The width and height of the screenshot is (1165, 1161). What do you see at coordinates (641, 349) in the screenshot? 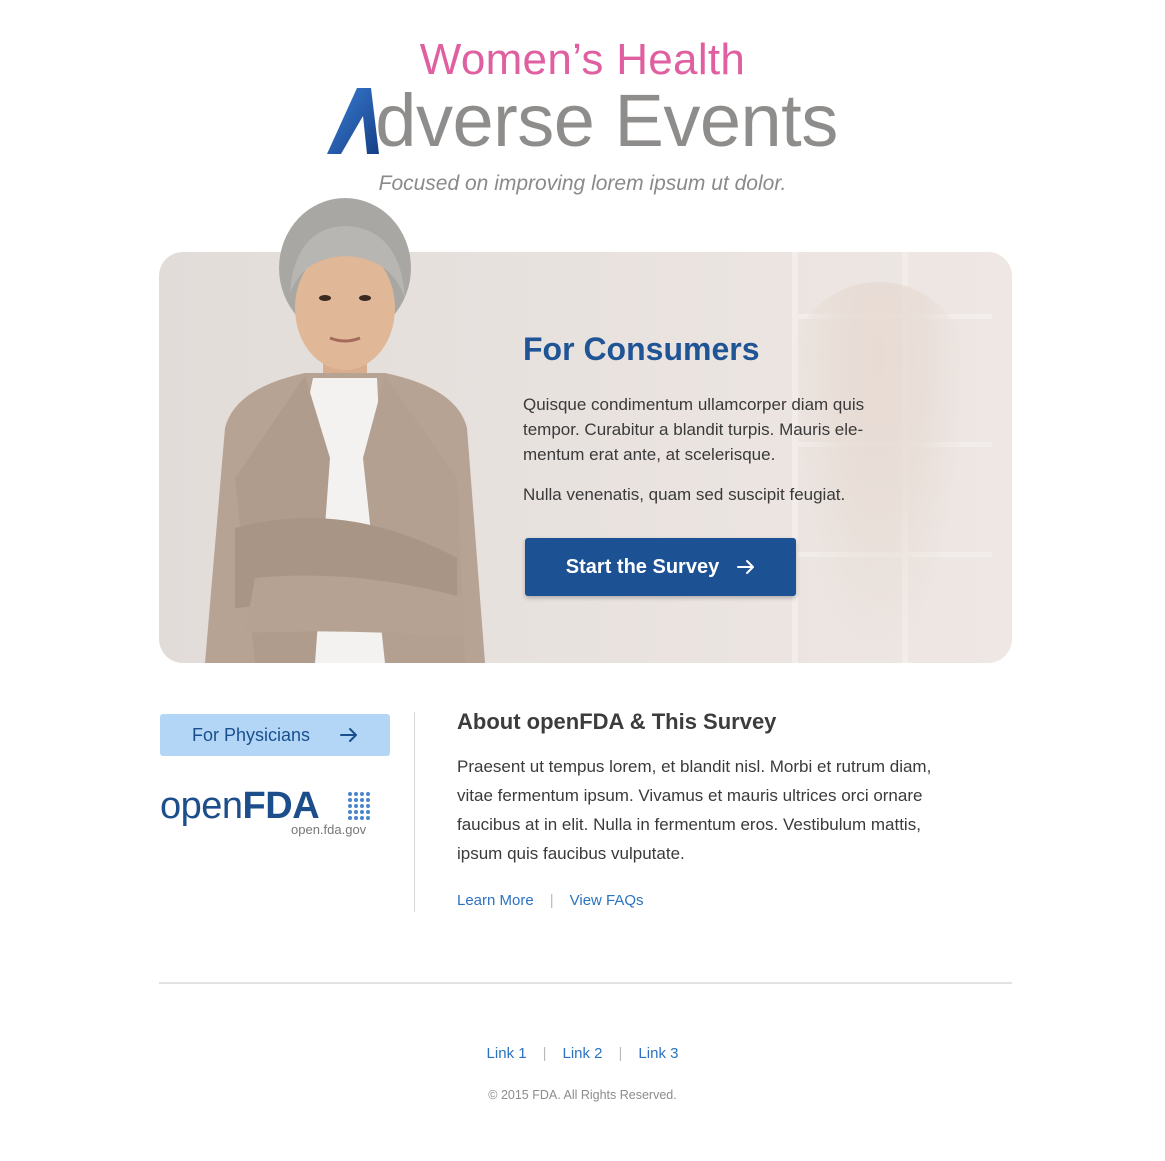
I see `hero-heading: For Consumers` at bounding box center [641, 349].